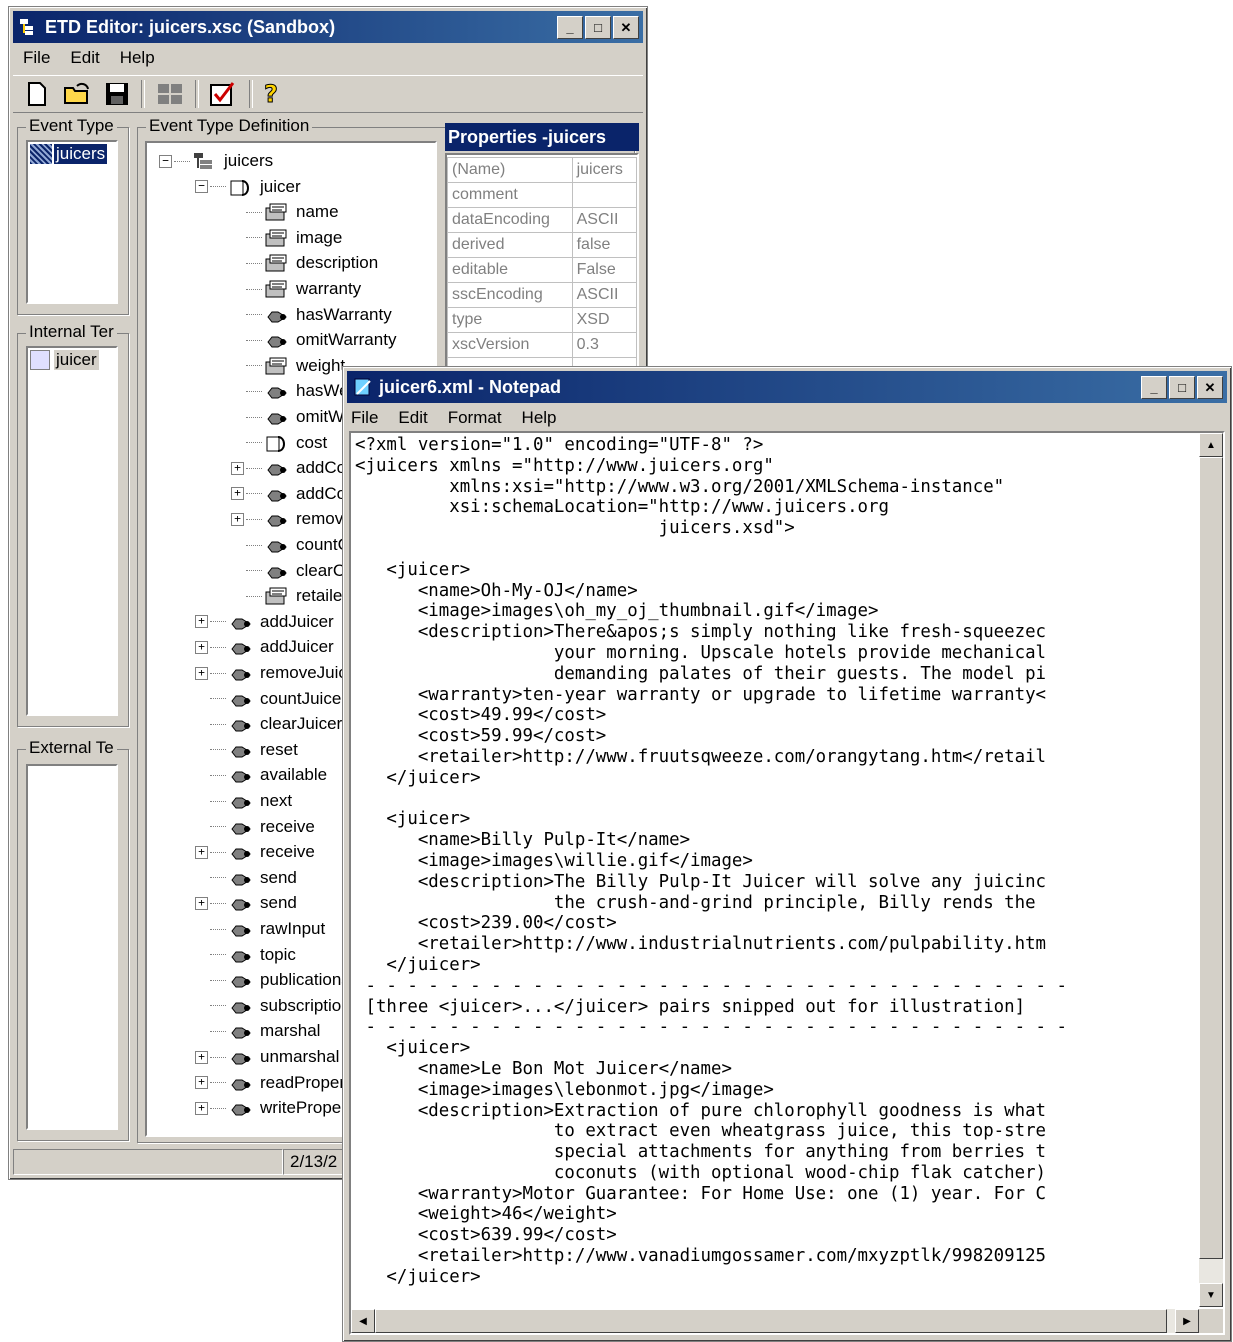 This screenshot has width=1233, height=1342. I want to click on vertical-scroll-thumb, so click(1211, 858).